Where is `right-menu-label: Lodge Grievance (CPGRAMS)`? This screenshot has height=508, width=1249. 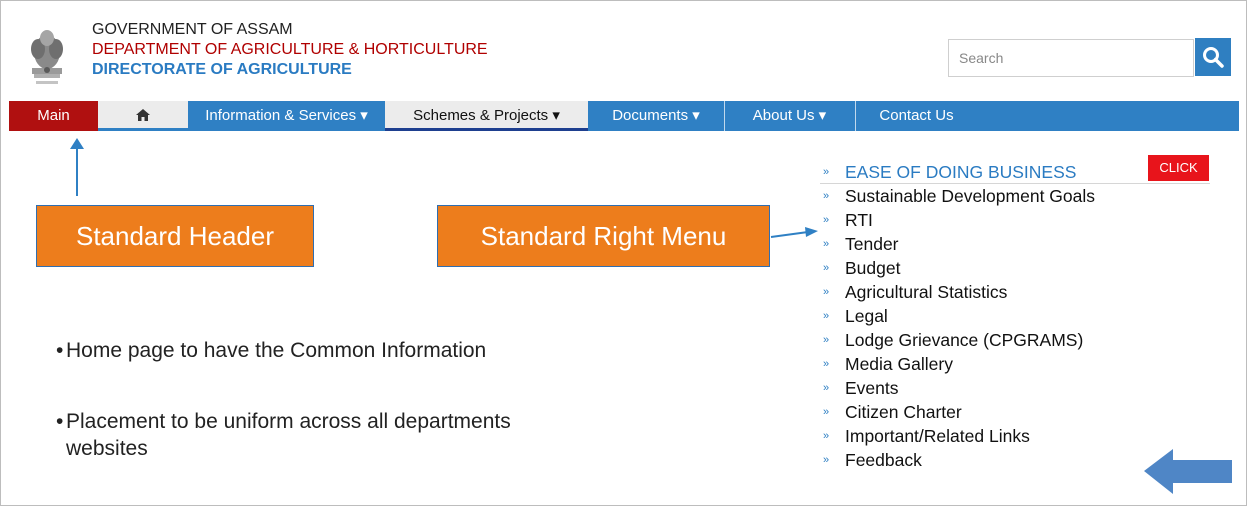
right-menu-label: Lodge Grievance (CPGRAMS) is located at coordinates (964, 340).